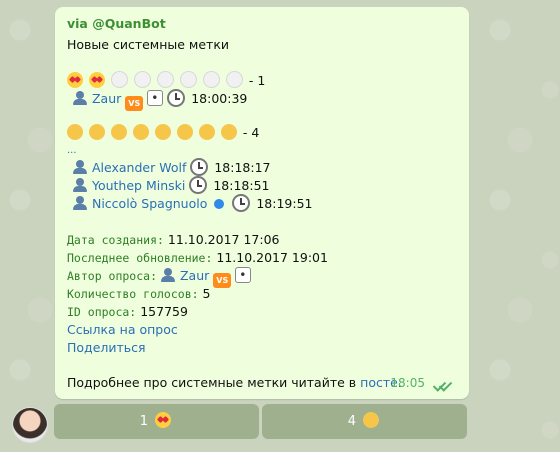  I want to click on voter-row: Youthep Minski 18:18:51, so click(171, 185).